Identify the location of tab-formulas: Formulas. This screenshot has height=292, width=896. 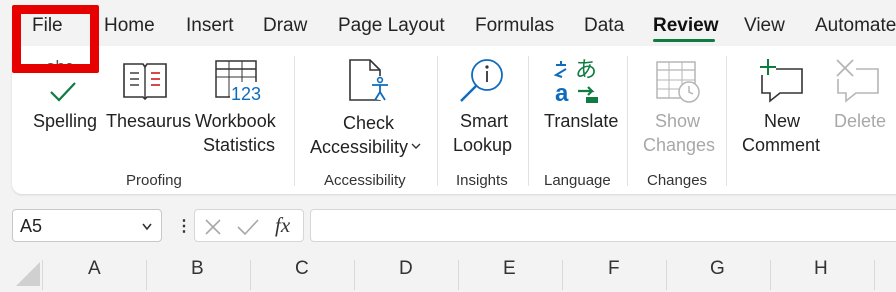
(514, 26).